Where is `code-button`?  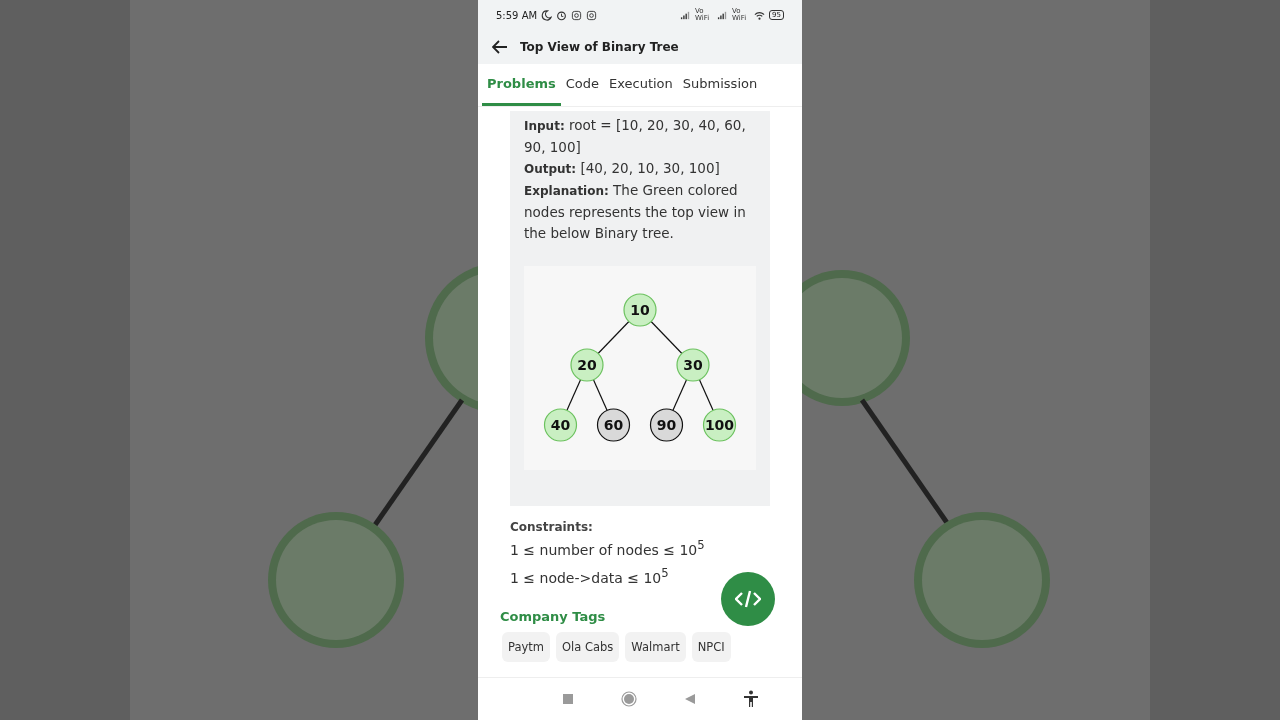 code-button is located at coordinates (748, 599).